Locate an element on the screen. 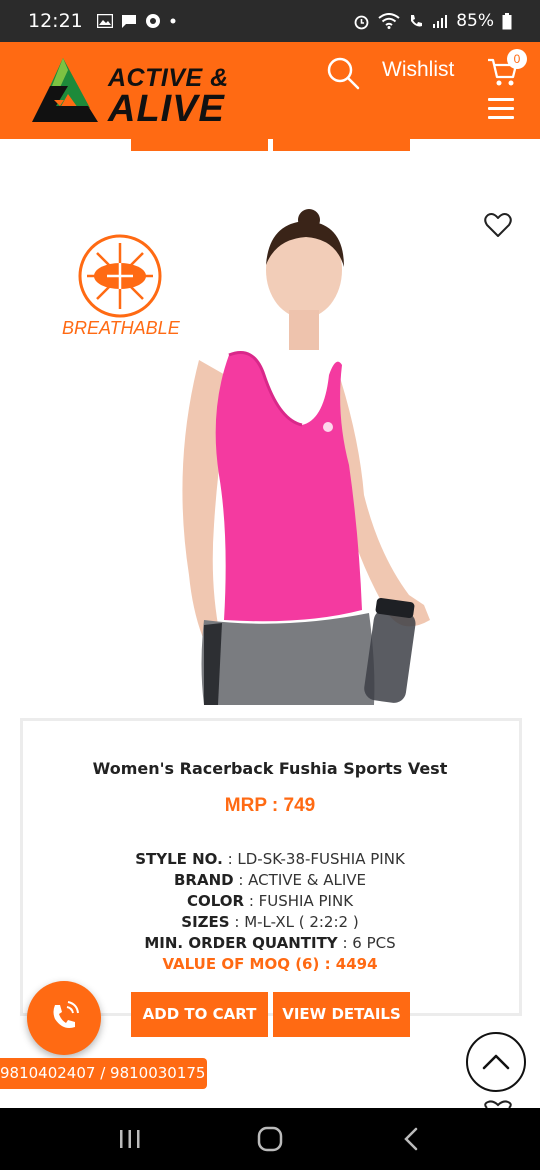 Image resolution: width=540 pixels, height=1170 pixels. brand-logo: ACTIVE & ALIVE is located at coordinates (138, 93).